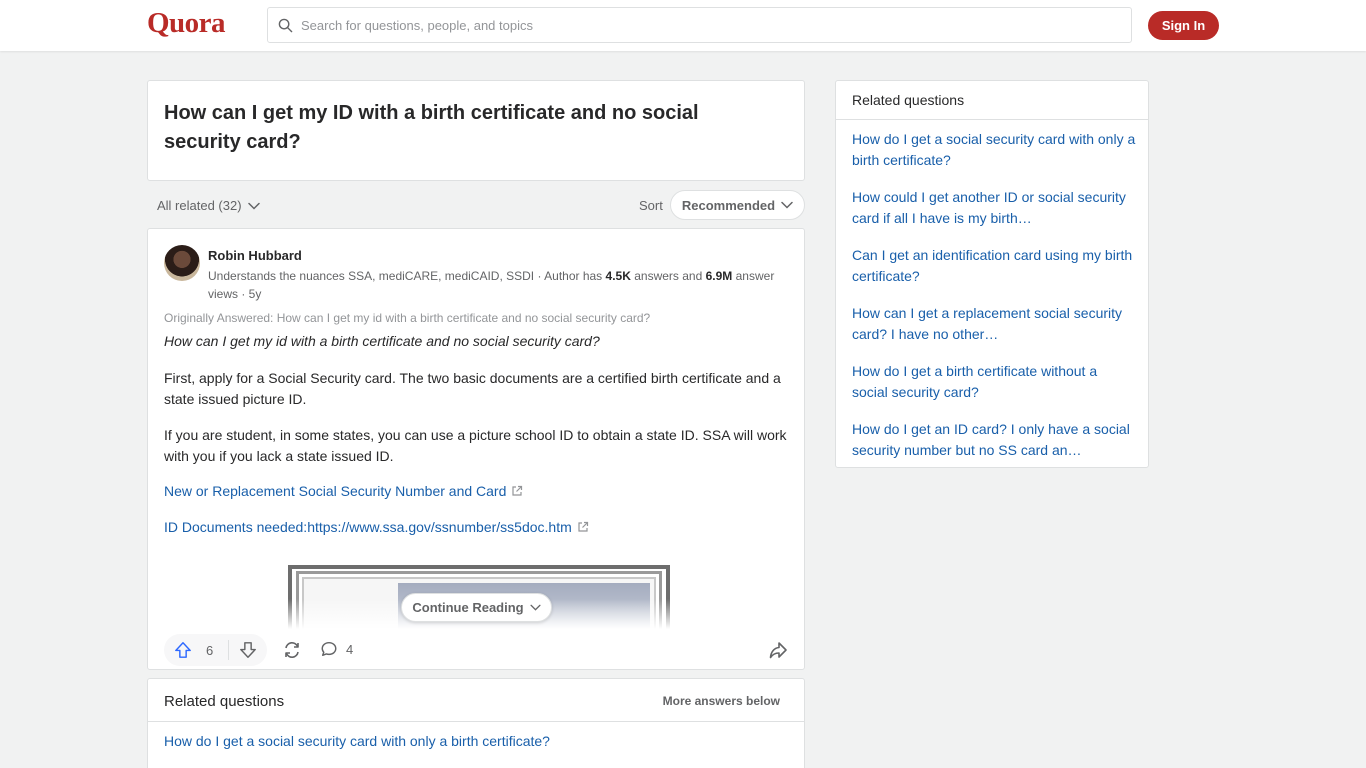  I want to click on vote-pill: 6, so click(215, 650).